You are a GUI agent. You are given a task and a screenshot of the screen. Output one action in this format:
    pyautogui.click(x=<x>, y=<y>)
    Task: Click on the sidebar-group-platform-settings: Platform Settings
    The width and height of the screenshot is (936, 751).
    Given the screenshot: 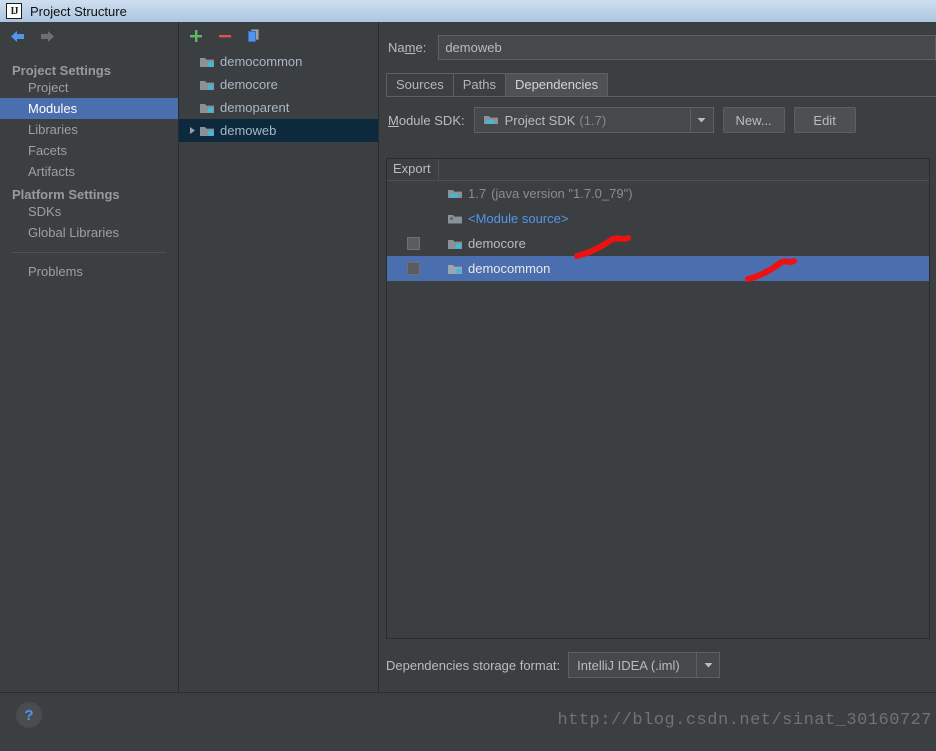 What is the action you would take?
    pyautogui.click(x=66, y=194)
    